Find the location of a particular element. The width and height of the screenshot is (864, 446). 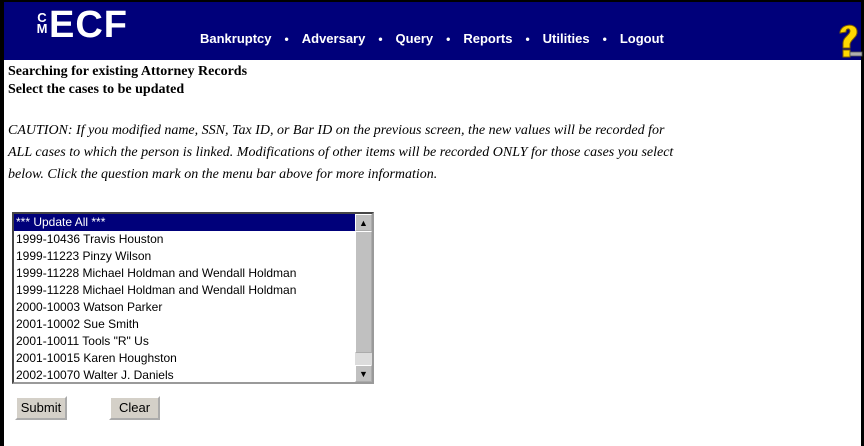

menu-item-reports: Reports is located at coordinates (487, 38).